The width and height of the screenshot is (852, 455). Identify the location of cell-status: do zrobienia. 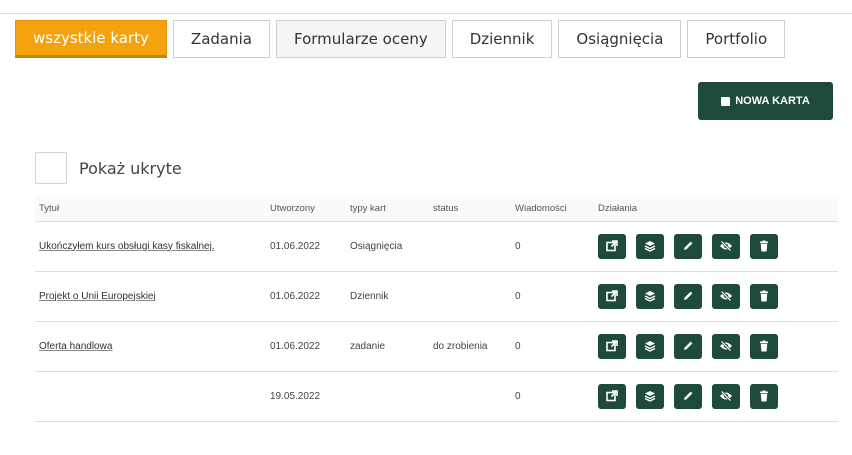
(474, 346).